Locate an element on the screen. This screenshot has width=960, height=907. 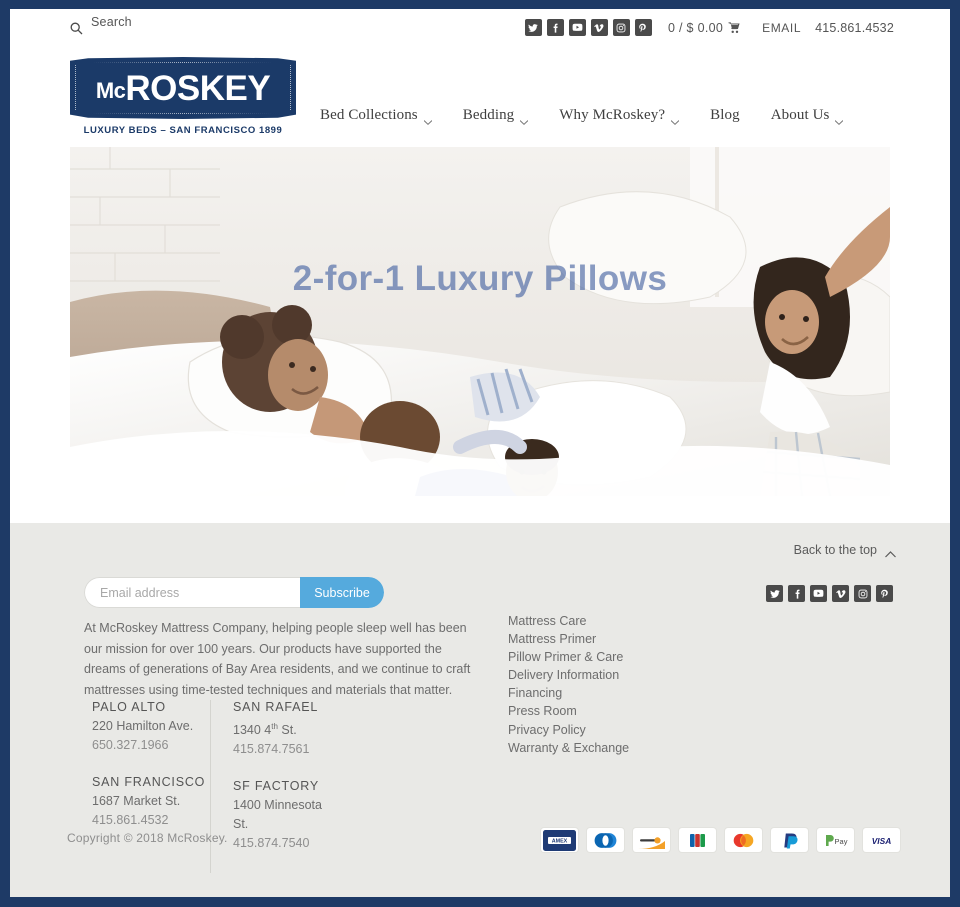
address-san-rafael: SAN RAFAEL 1340 4th St. 415.874.7561 is located at coordinates (280, 729).